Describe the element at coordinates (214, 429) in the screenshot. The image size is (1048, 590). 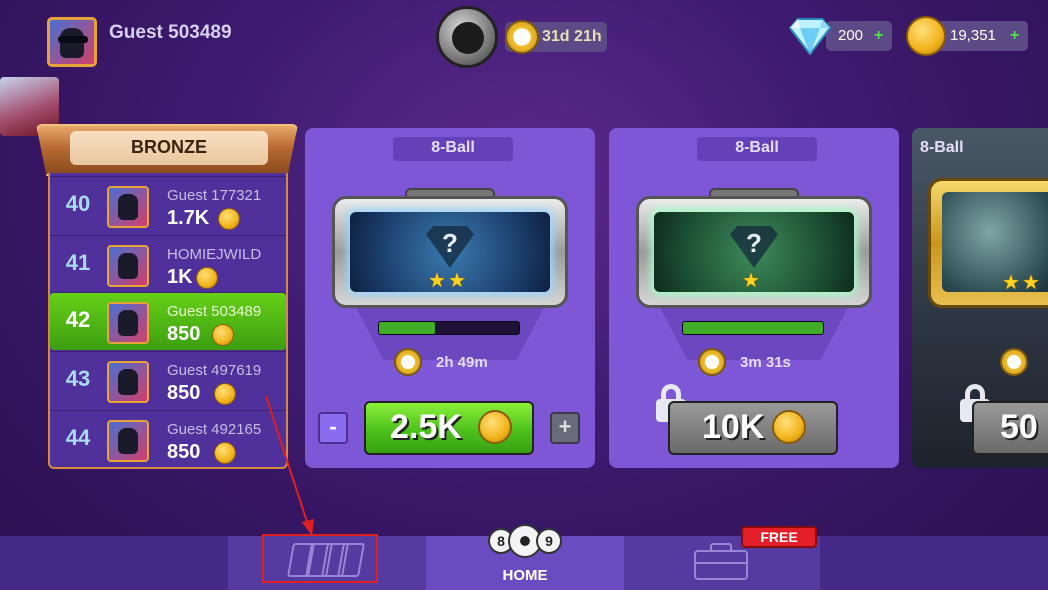
I see `row-player-name: Guest 492165` at that location.